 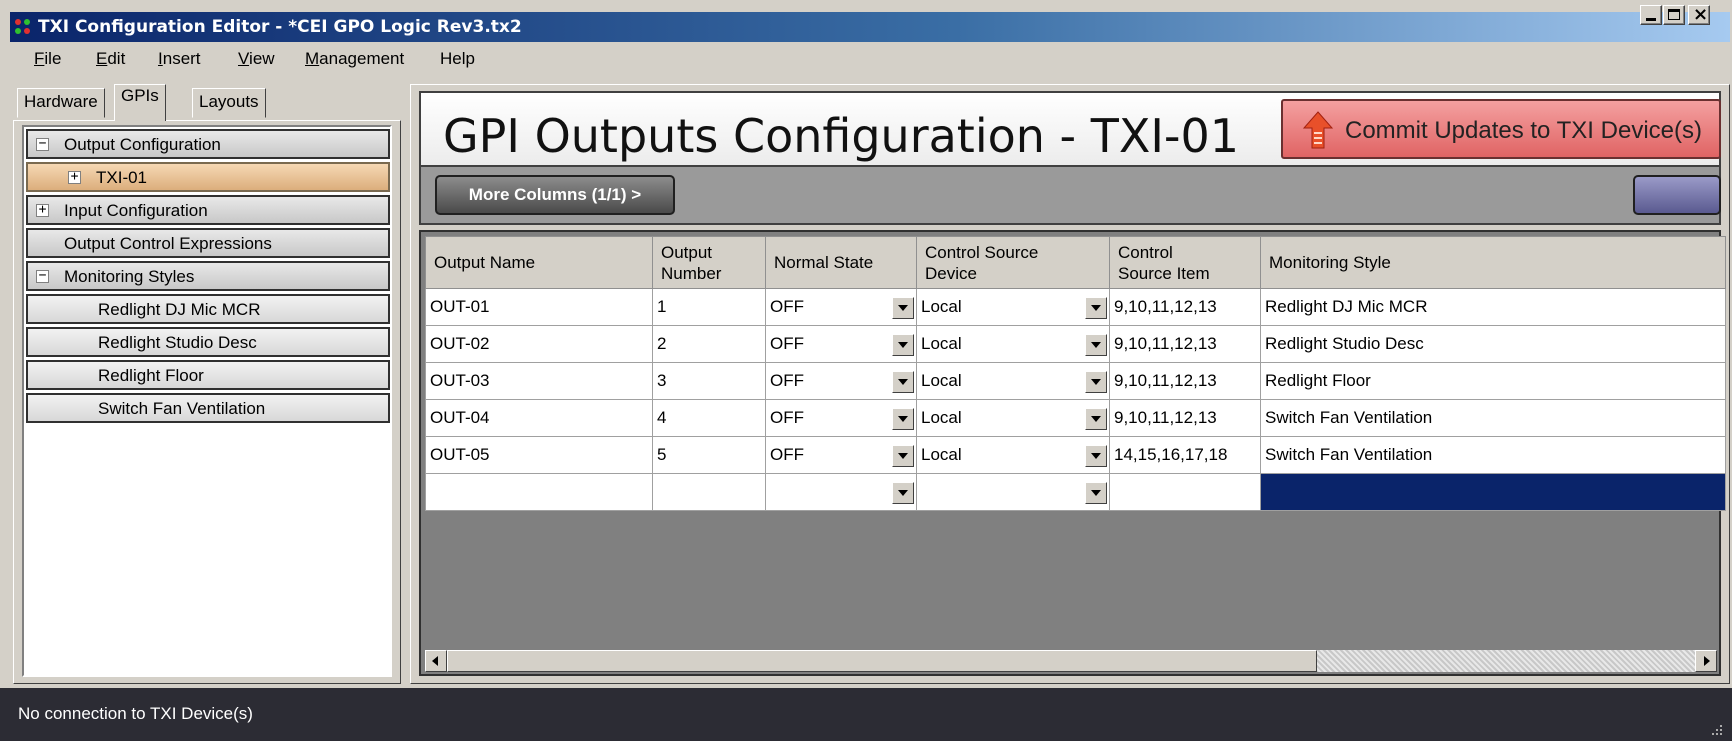 I want to click on tree-item-output-configuration: − Output Configuration, so click(x=208, y=144).